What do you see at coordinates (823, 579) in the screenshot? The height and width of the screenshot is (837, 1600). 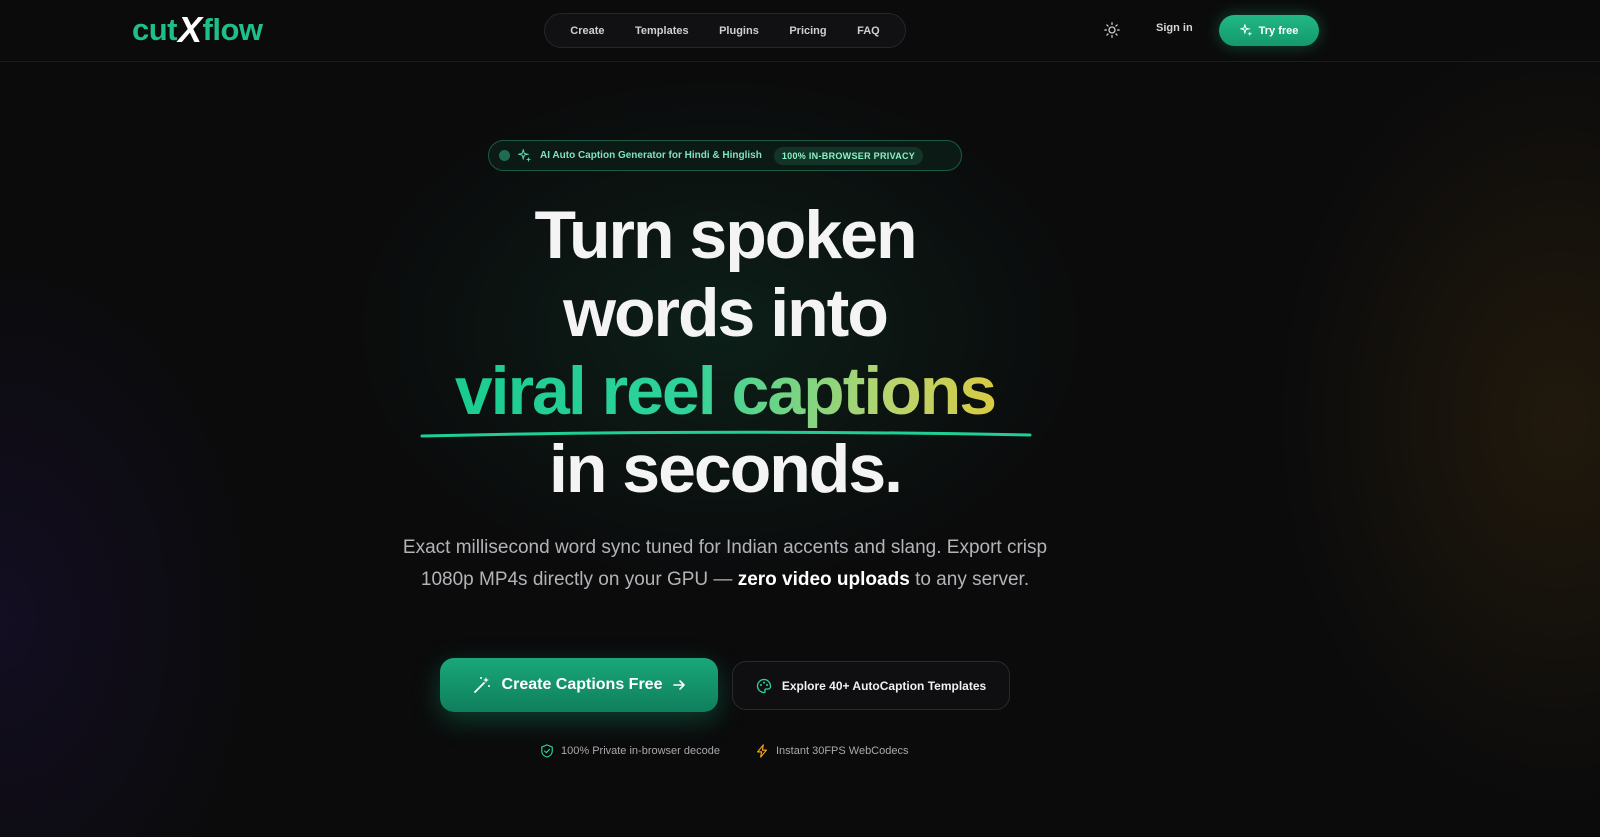 I see `subtitle-bold: zero video uploads` at bounding box center [823, 579].